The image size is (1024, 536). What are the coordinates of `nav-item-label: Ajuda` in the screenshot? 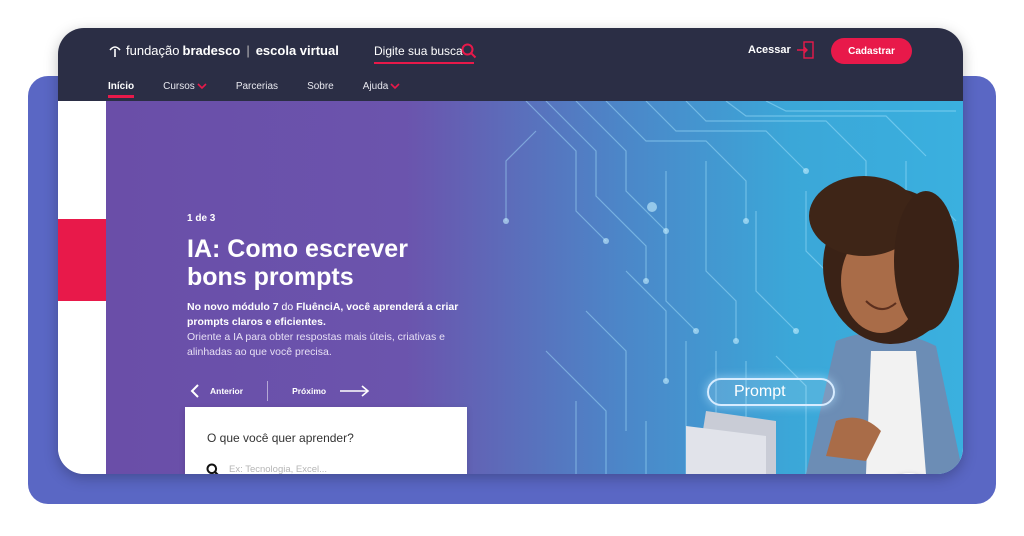 It's located at (375, 86).